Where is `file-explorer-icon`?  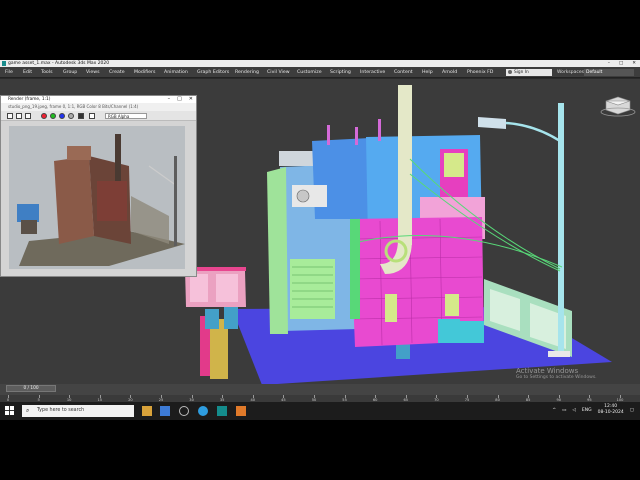 file-explorer-icon is located at coordinates (147, 411).